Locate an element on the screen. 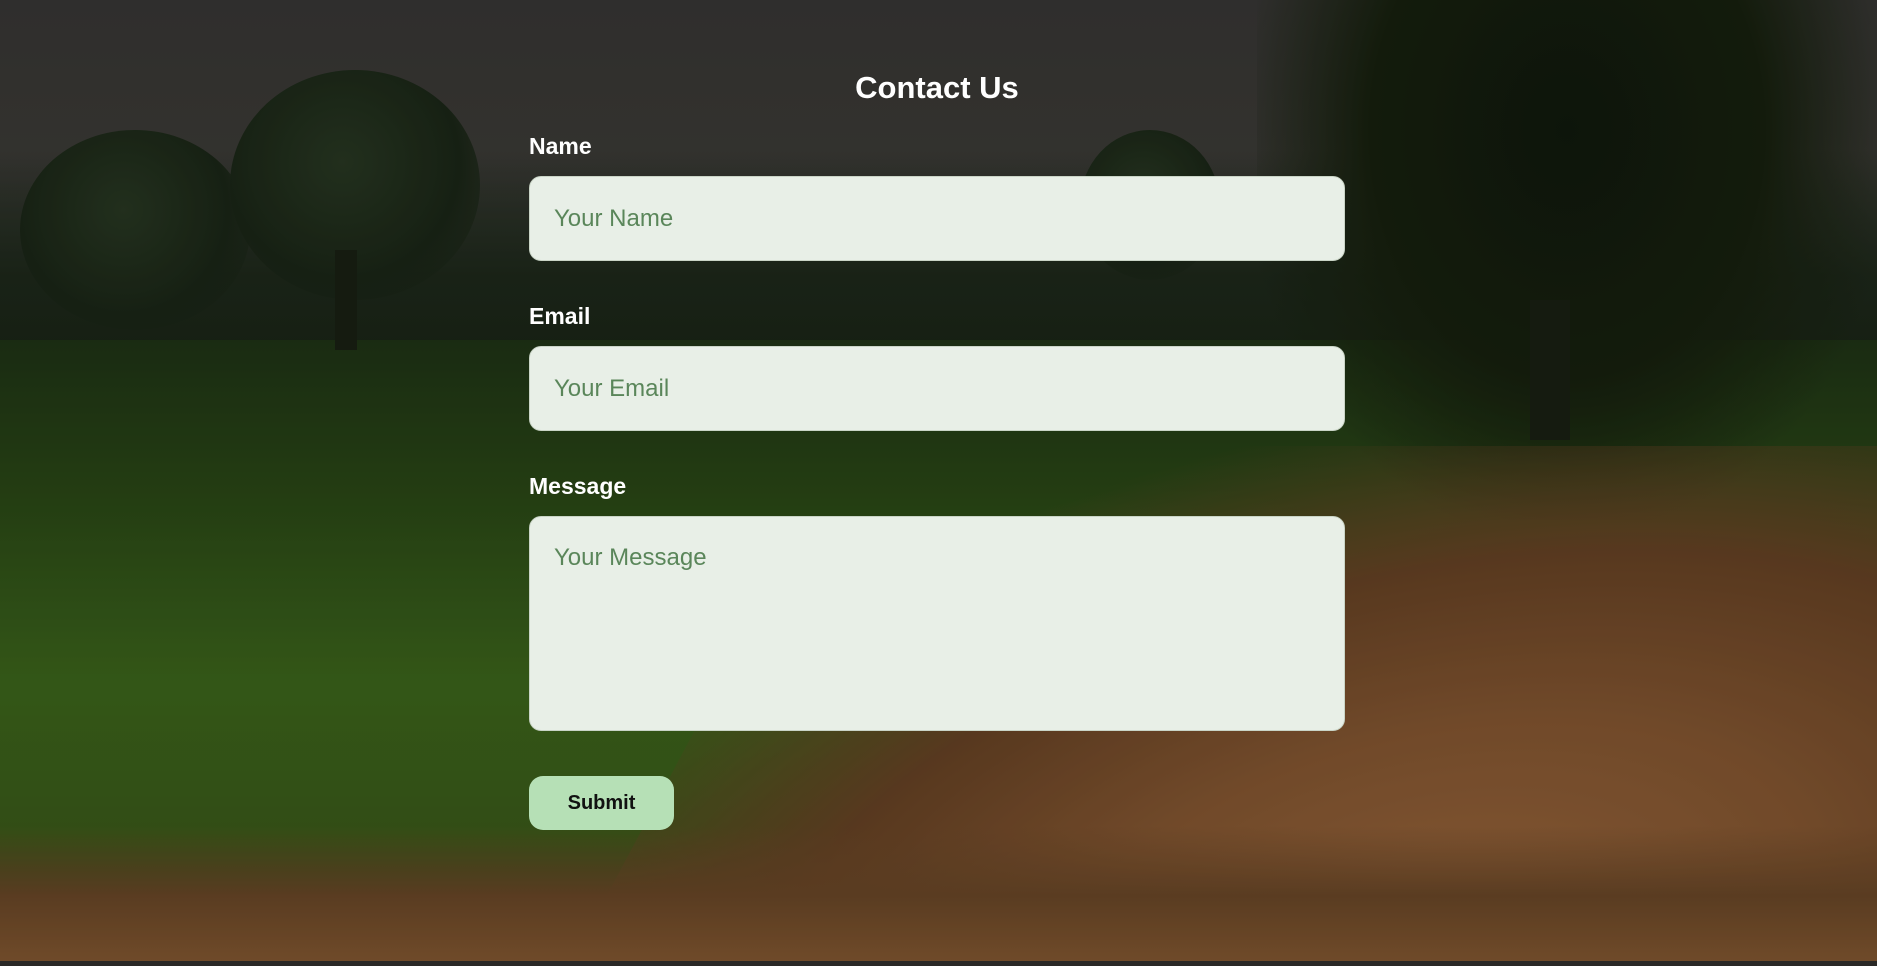 This screenshot has width=1877, height=966. name-label: Name is located at coordinates (560, 146).